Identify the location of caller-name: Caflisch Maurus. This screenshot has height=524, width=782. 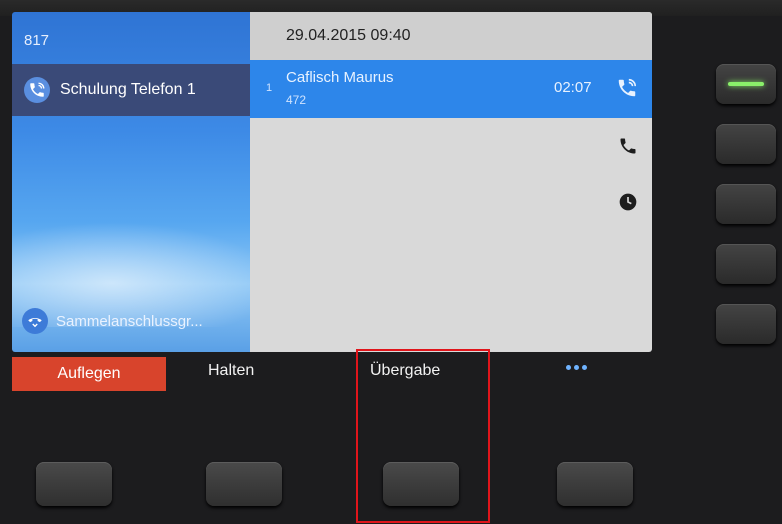
(340, 77).